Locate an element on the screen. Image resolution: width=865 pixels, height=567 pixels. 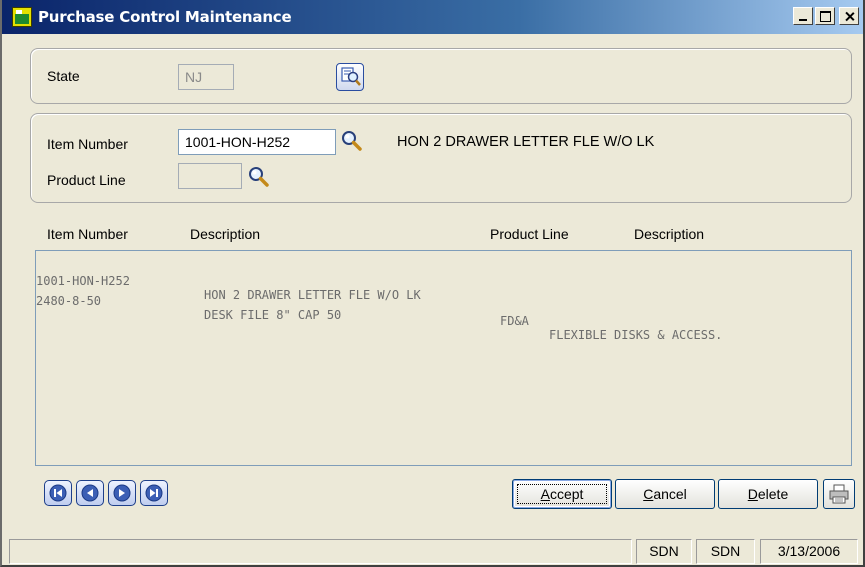
status-bar: SDN SDN 3/13/2006 is located at coordinates (432, 551).